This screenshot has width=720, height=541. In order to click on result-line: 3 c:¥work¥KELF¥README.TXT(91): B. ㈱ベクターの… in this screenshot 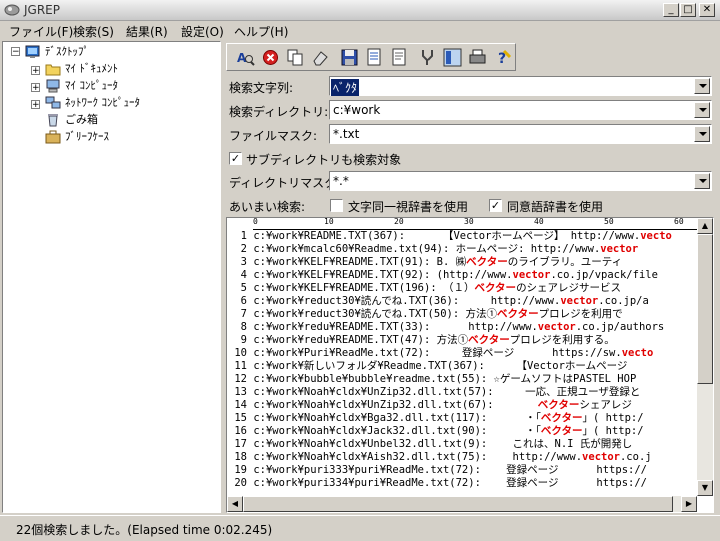, I will do `click(425, 262)`.